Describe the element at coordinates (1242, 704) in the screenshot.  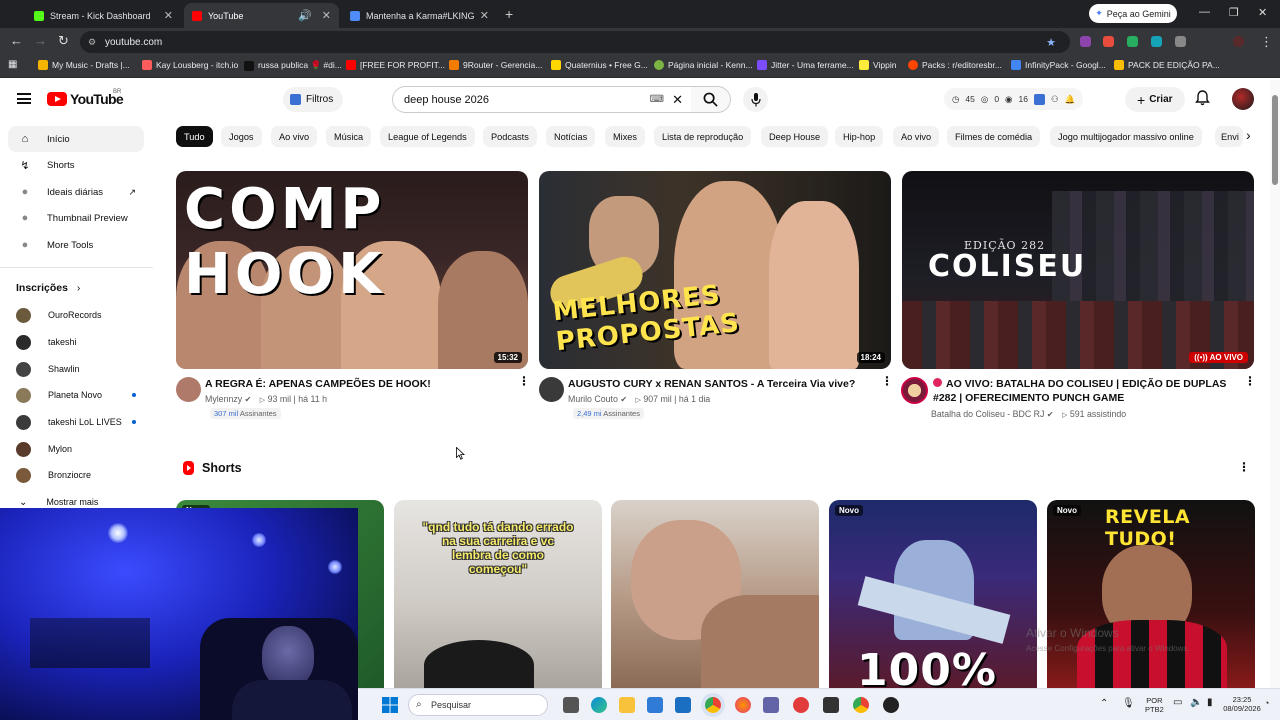
I see `clock: 23:25 08/09/2026` at that location.